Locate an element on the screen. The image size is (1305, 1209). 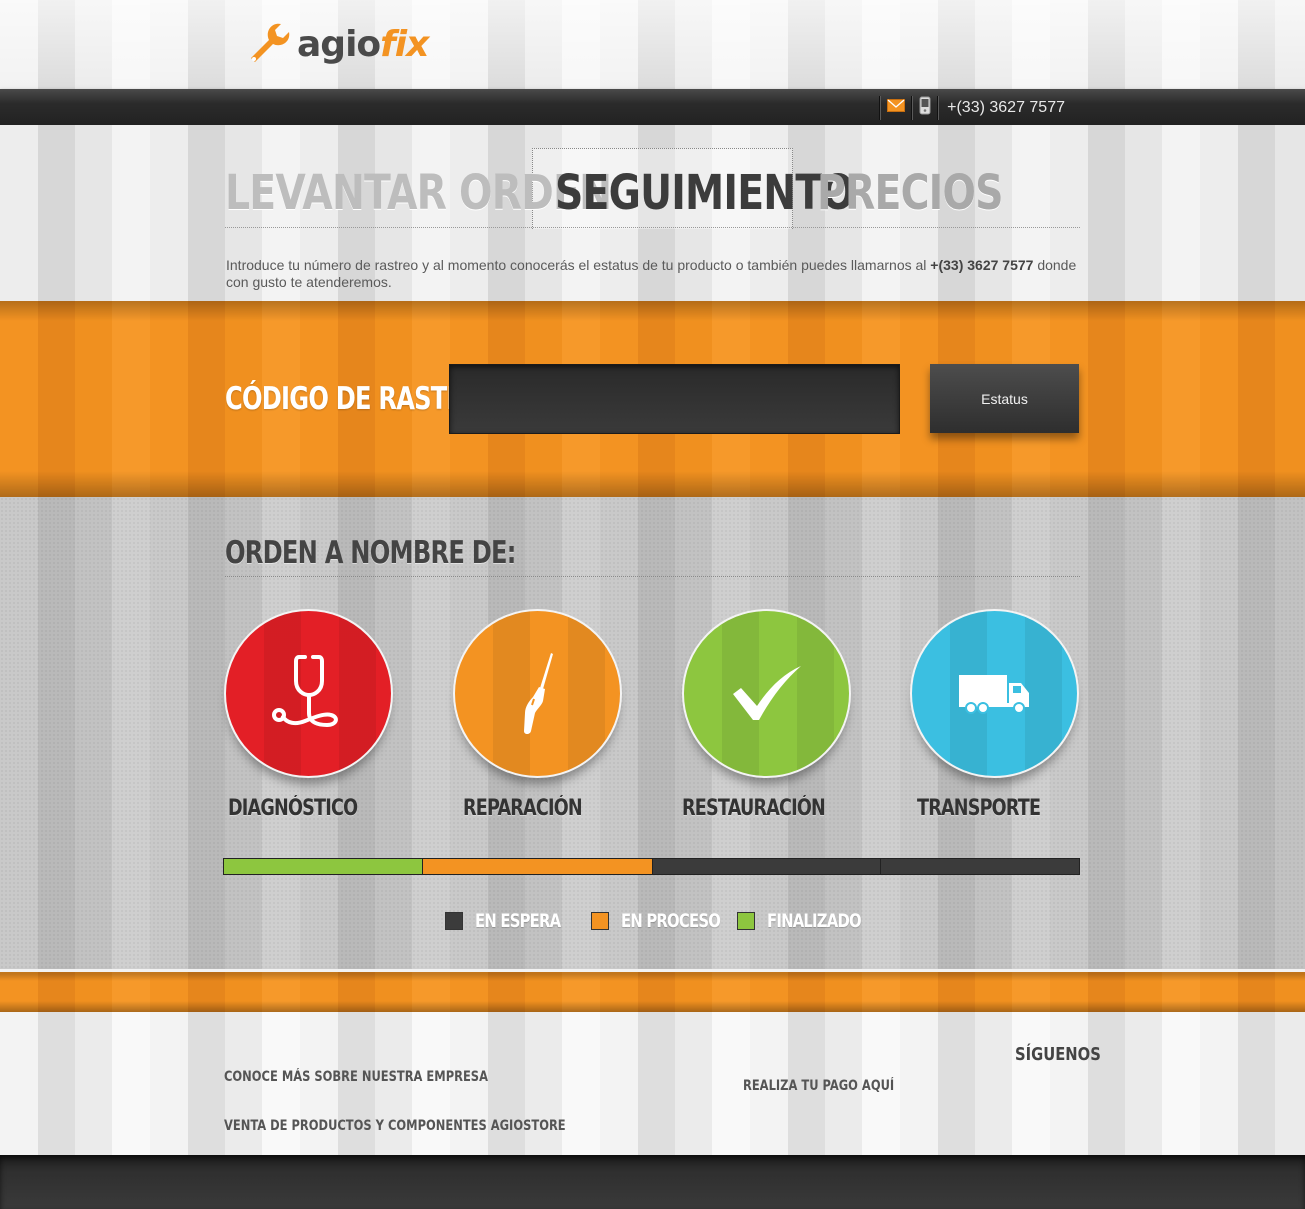
mobile-phone-icon is located at coordinates (925, 108).